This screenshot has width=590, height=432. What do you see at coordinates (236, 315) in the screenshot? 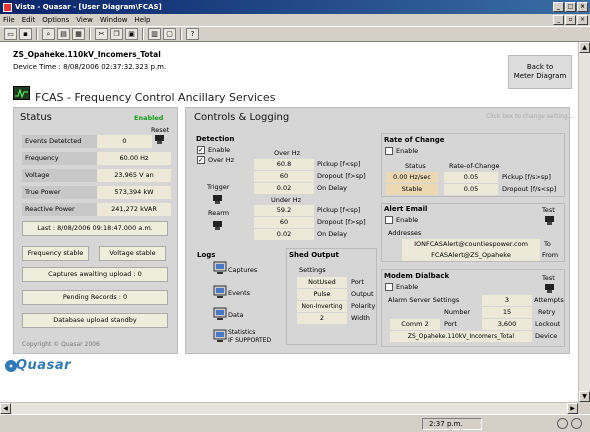
I see `log-data: Data` at bounding box center [236, 315].